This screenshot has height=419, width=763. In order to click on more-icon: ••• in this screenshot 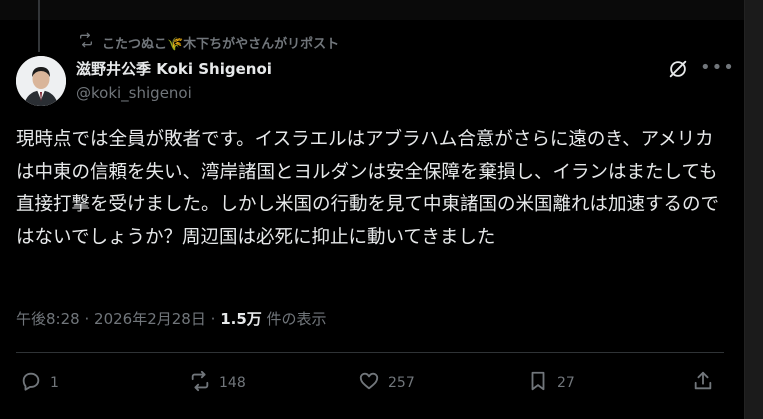, I will do `click(717, 67)`.